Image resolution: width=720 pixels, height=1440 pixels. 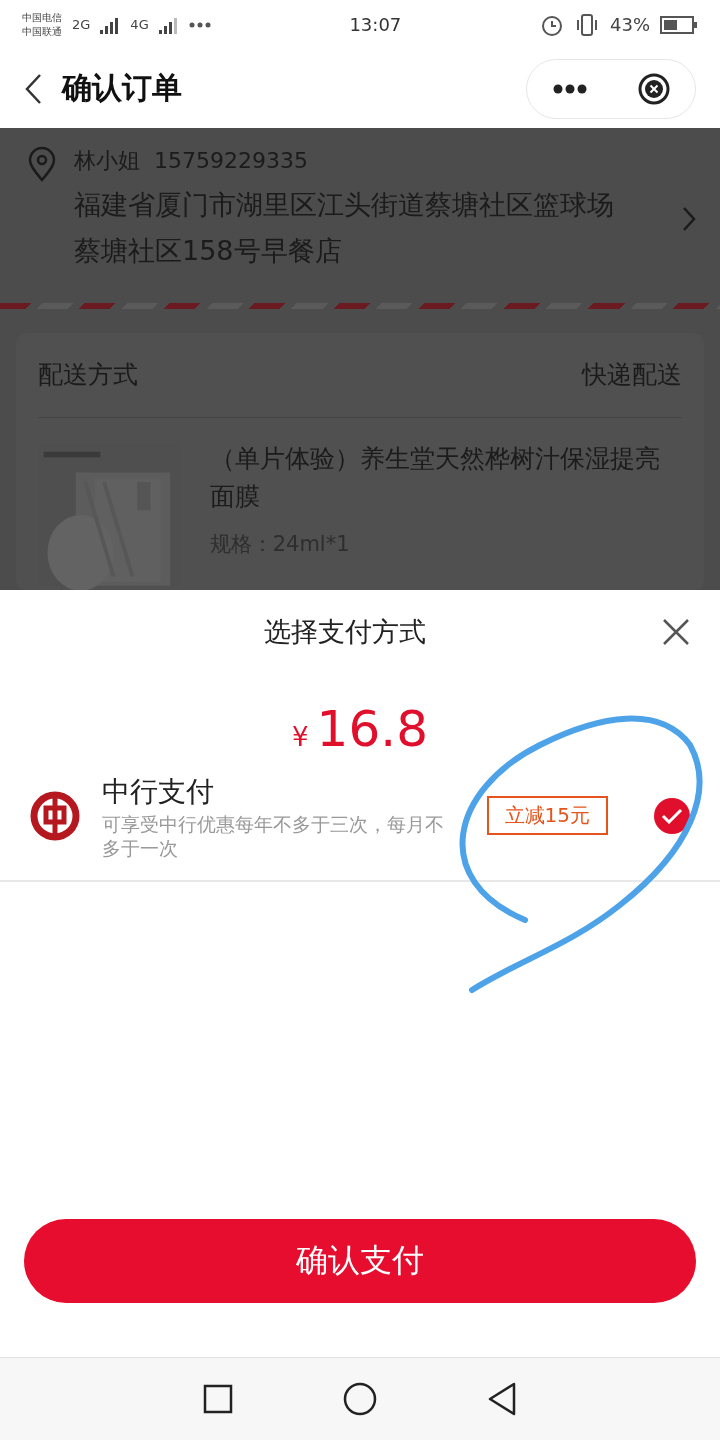 I want to click on confirm-button: 确认支付, so click(x=360, y=1261).